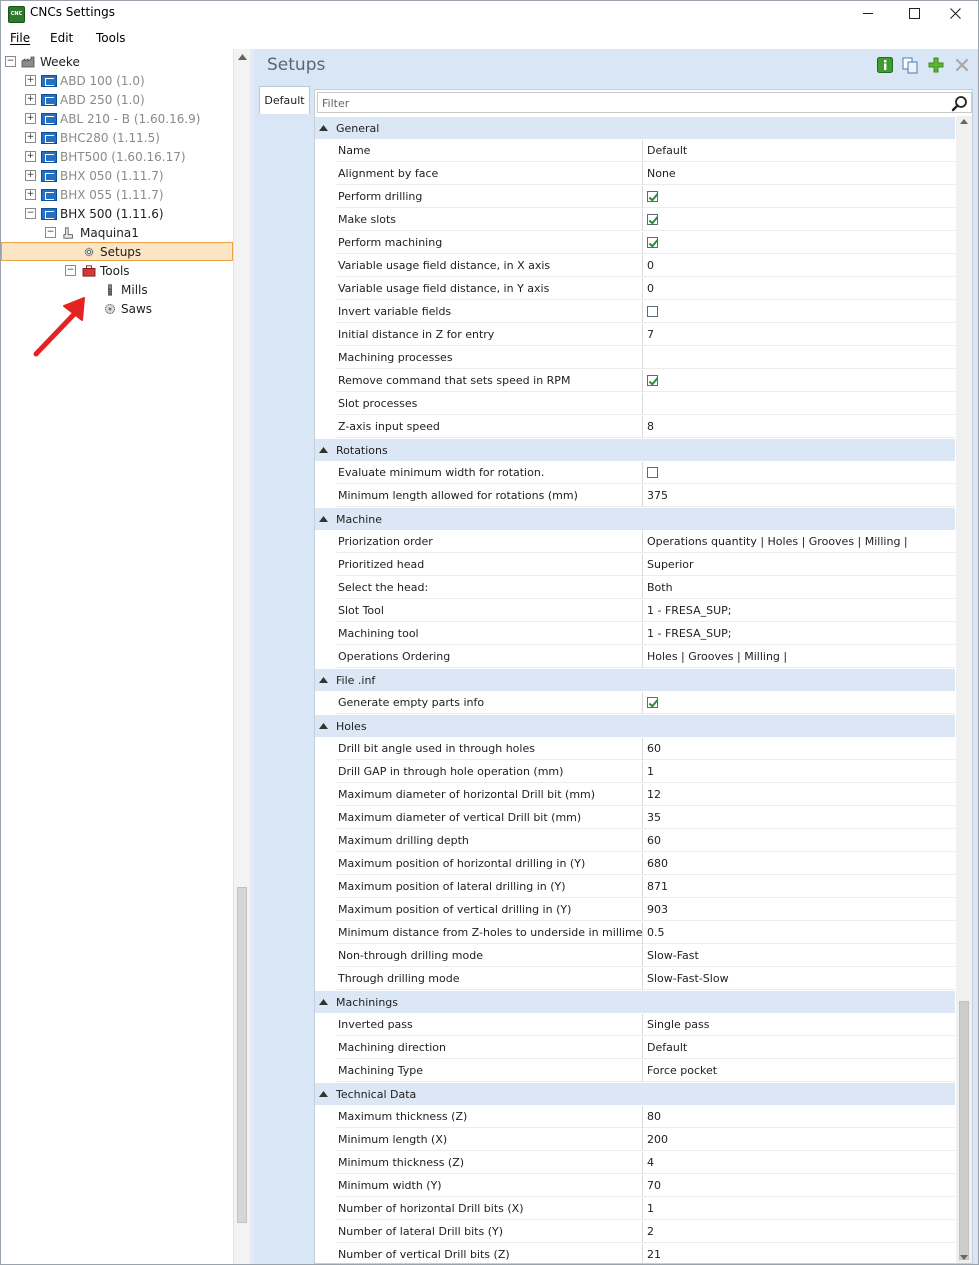  Describe the element at coordinates (799, 1140) in the screenshot. I see `property-value: 200` at that location.